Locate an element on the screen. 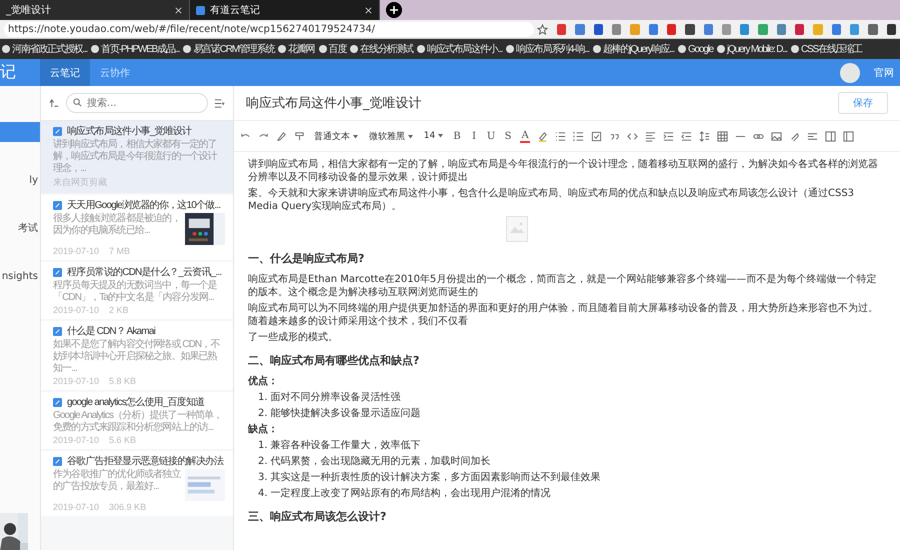 Image resolution: width=900 pixels, height=550 pixels. note-item: 响应式布局这件小事_觉唯设计 讲到响应式布局，相信大家都有一定的了解，响应式布局是今年很流行的一个设计理念，... 来自网页剪藏 is located at coordinates (137, 157).